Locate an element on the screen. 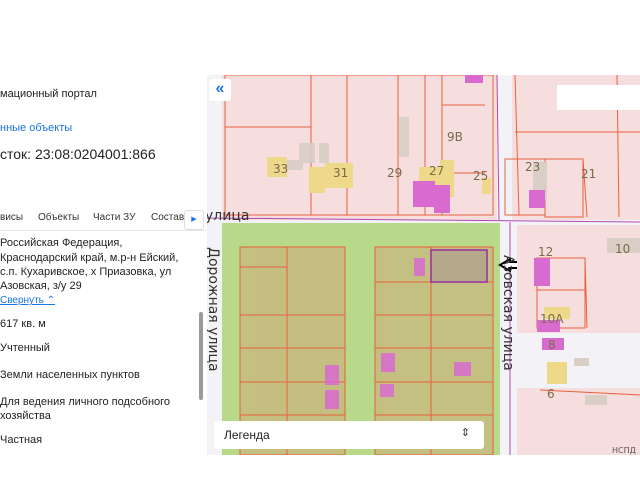 The height and width of the screenshot is (480, 640). status-value: Учтенный is located at coordinates (25, 348).